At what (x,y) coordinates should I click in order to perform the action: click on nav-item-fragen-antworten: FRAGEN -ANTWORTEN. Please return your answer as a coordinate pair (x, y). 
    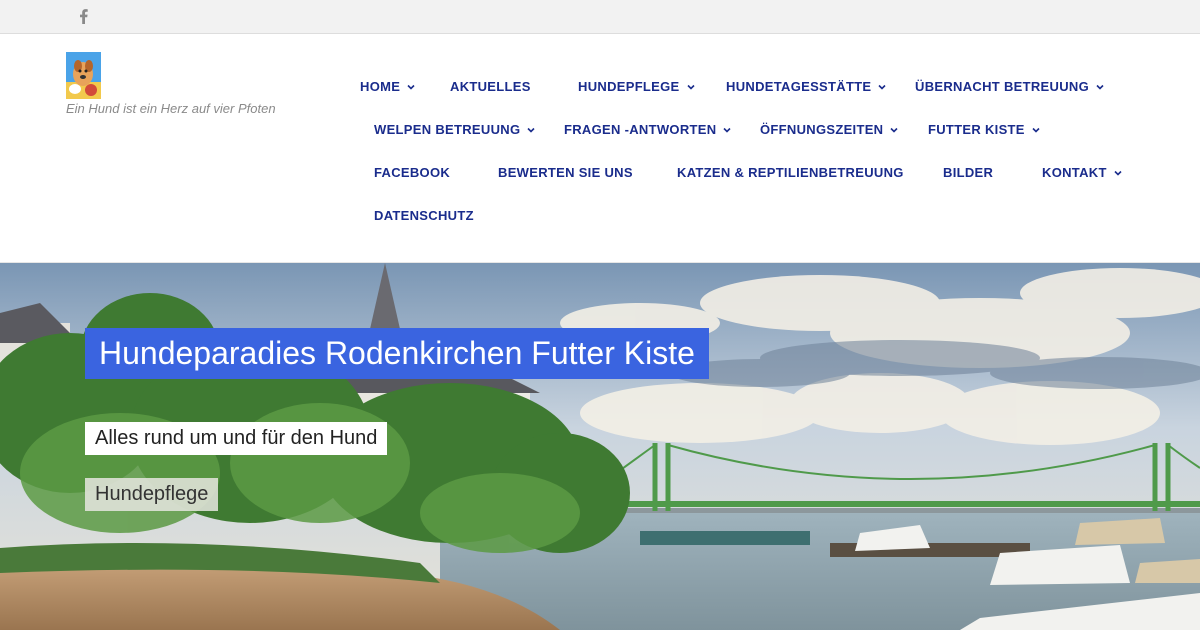
    Looking at the image, I should click on (648, 130).